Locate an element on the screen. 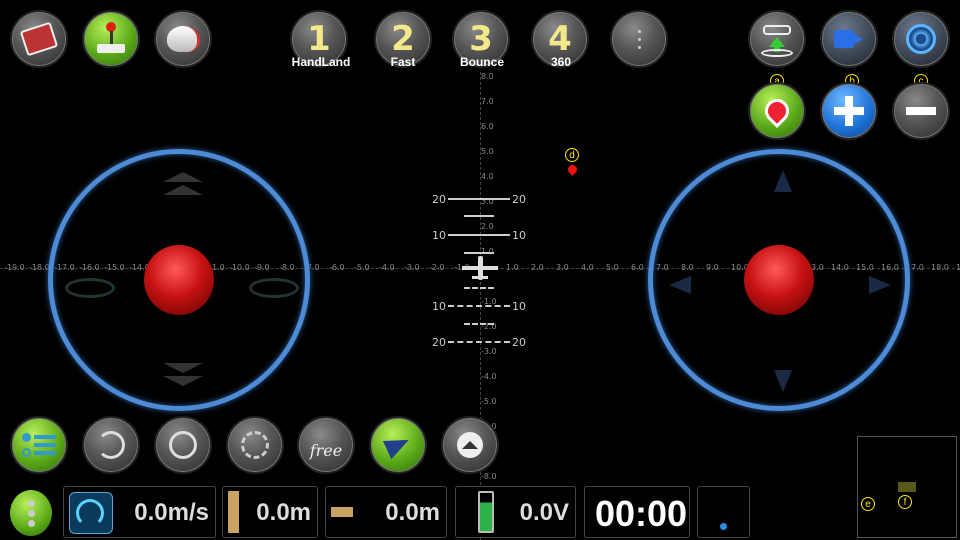 This screenshot has width=960, height=540. horizontal-axis-tick-label: -6.0 is located at coordinates (337, 267).